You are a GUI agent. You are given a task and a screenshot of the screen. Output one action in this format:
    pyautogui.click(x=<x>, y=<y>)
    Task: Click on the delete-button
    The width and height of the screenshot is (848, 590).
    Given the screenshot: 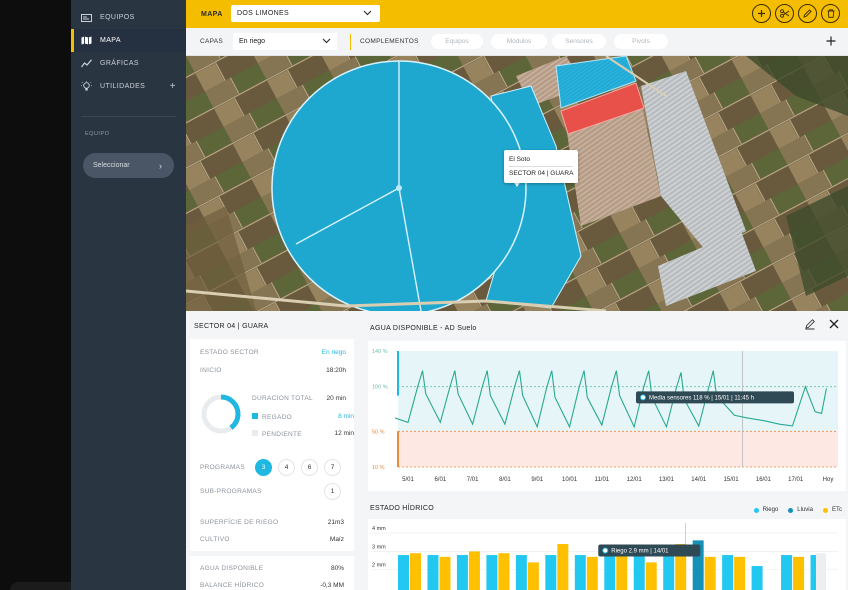 What is the action you would take?
    pyautogui.click(x=830, y=13)
    